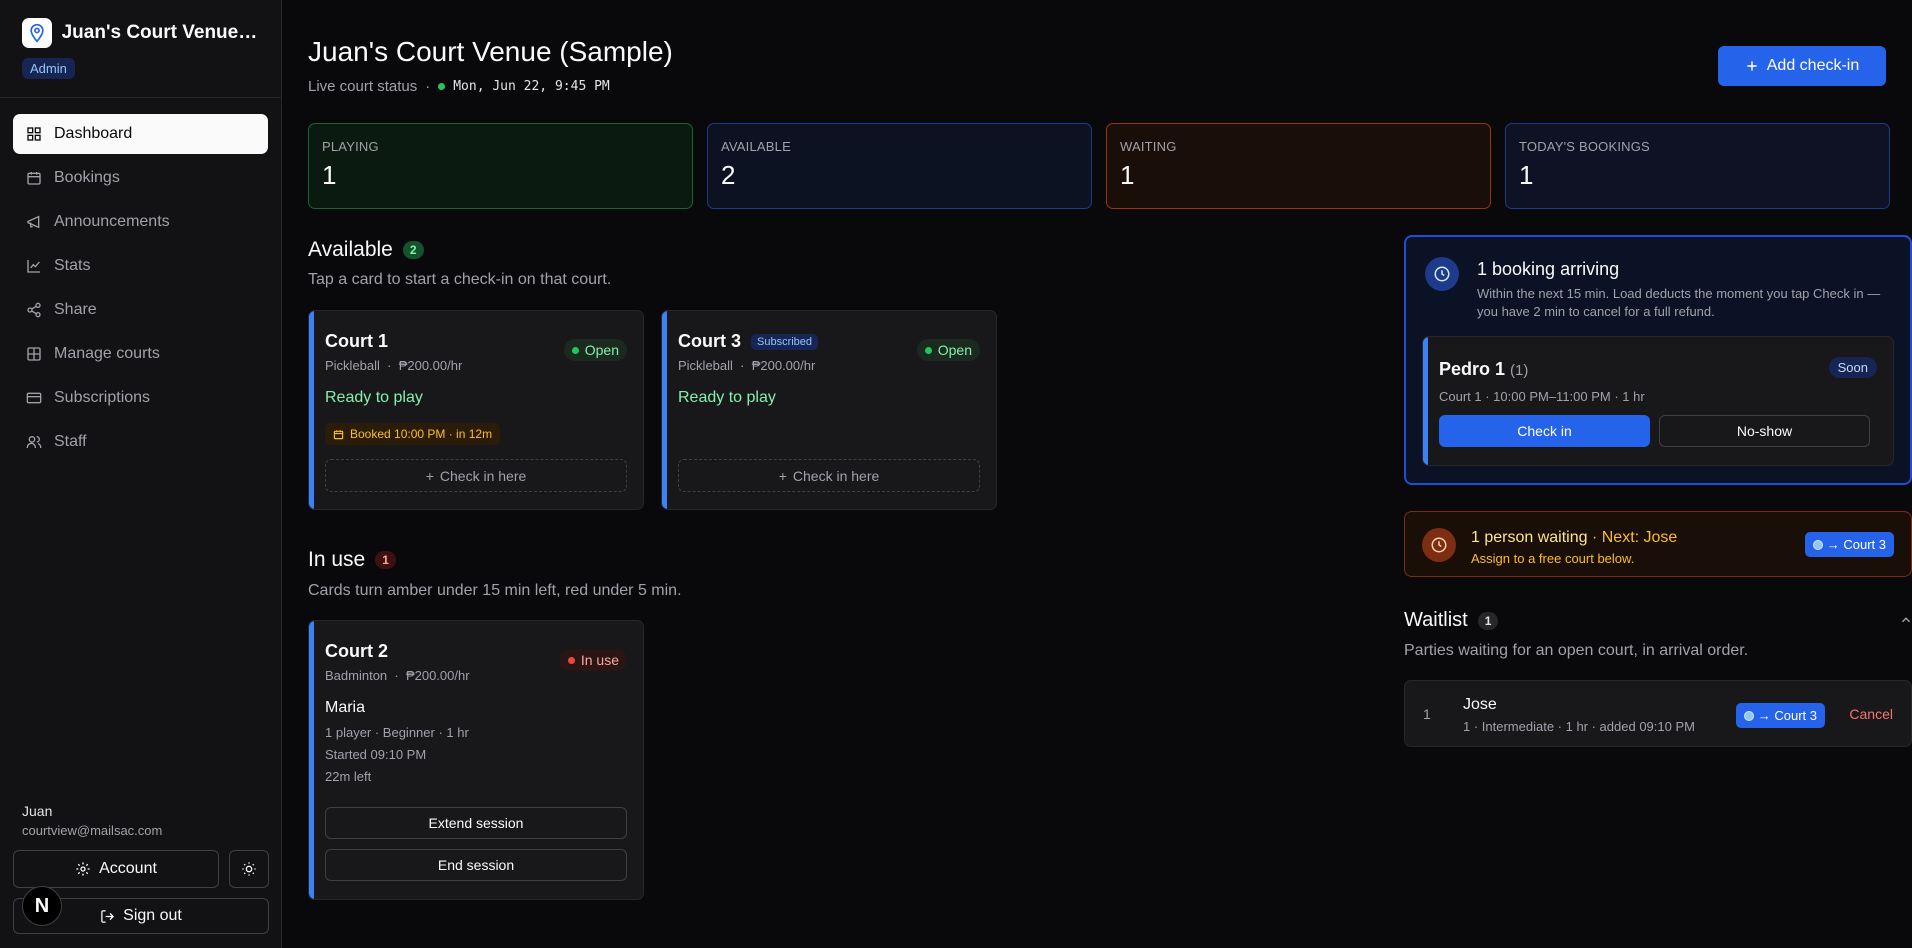 This screenshot has width=1912, height=948. I want to click on sidebar-item-stats: Stats, so click(140, 266).